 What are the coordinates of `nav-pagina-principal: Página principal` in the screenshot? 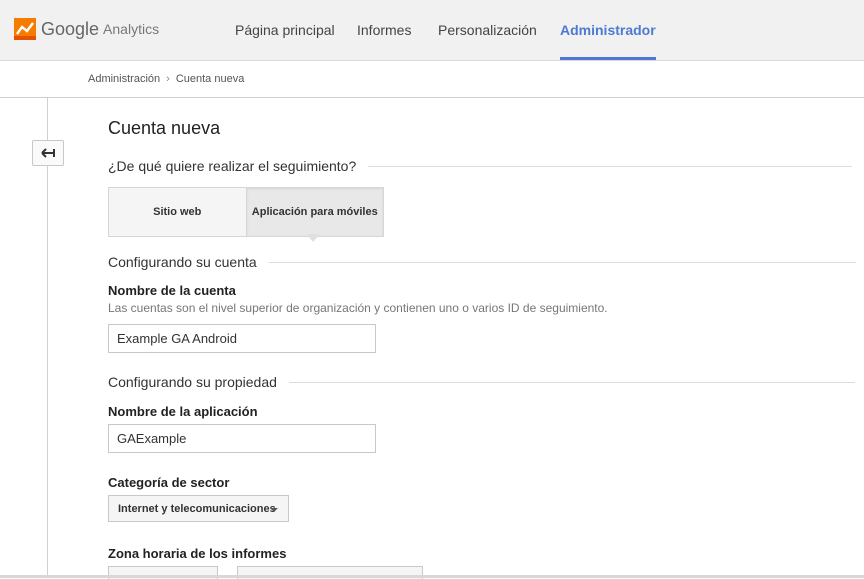 It's located at (285, 30).